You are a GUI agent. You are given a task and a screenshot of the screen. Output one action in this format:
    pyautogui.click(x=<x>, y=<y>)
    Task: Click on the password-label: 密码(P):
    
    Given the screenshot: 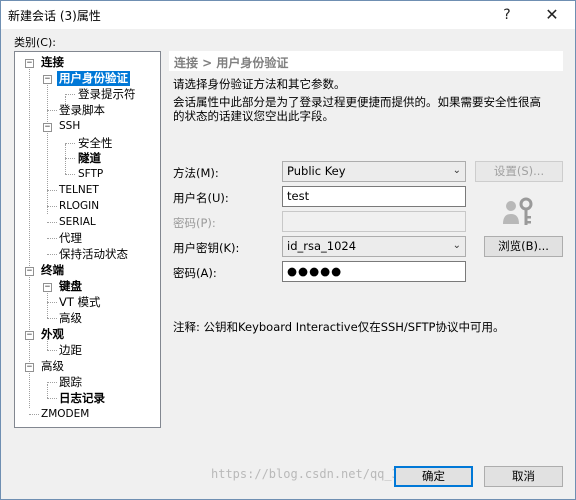 What is the action you would take?
    pyautogui.click(x=194, y=223)
    